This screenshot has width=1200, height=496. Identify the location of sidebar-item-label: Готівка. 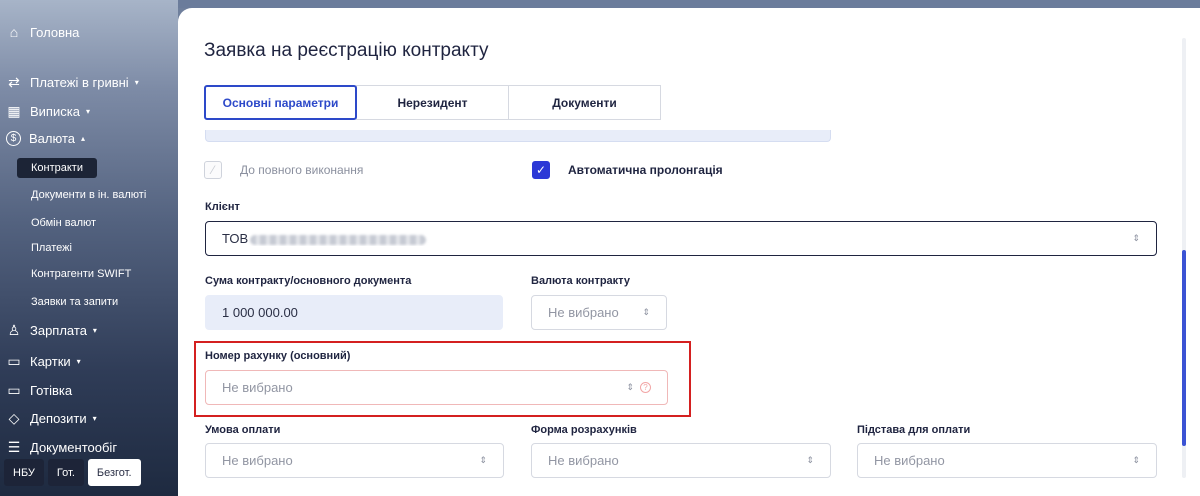
(51, 390).